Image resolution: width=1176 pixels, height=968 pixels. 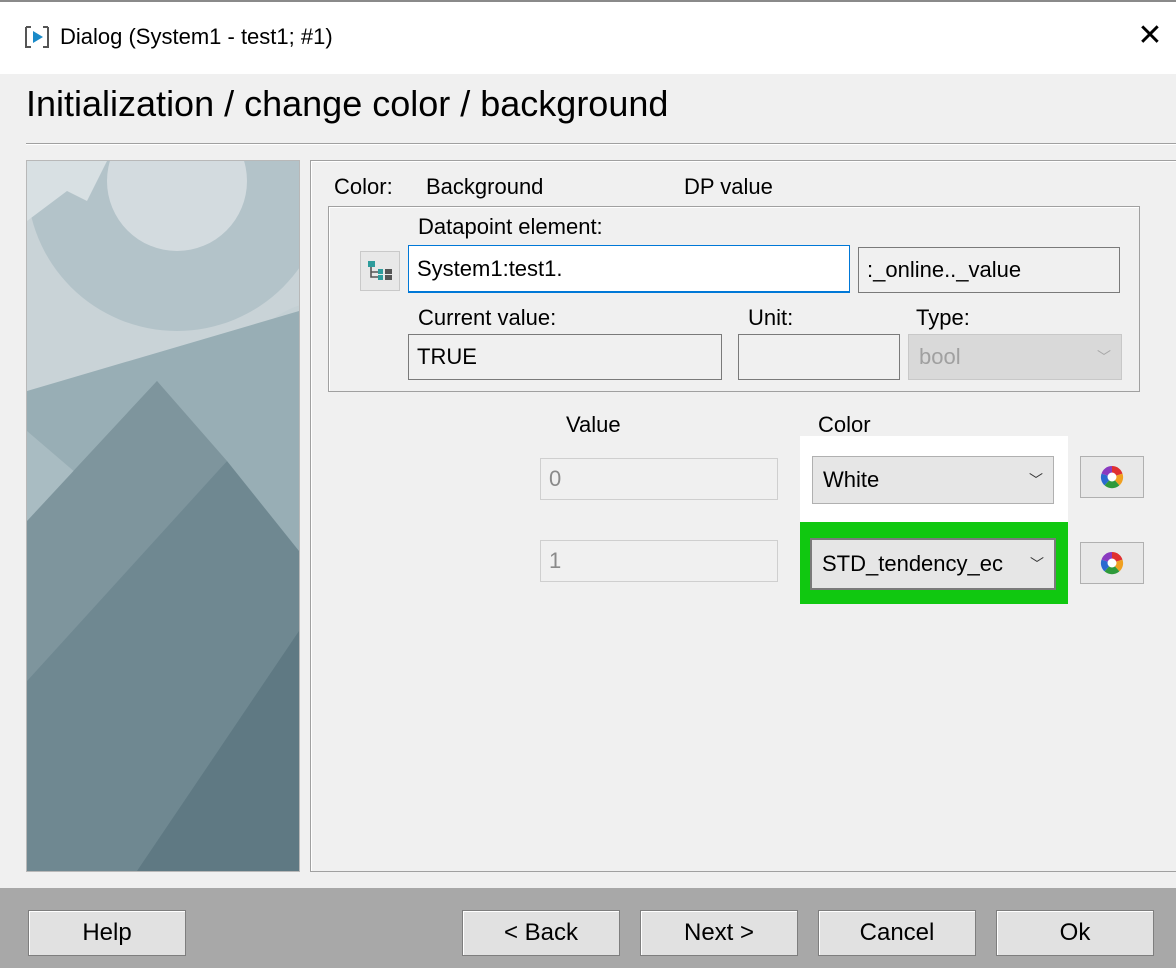 What do you see at coordinates (659, 479) in the screenshot?
I see `value-field-0: 0` at bounding box center [659, 479].